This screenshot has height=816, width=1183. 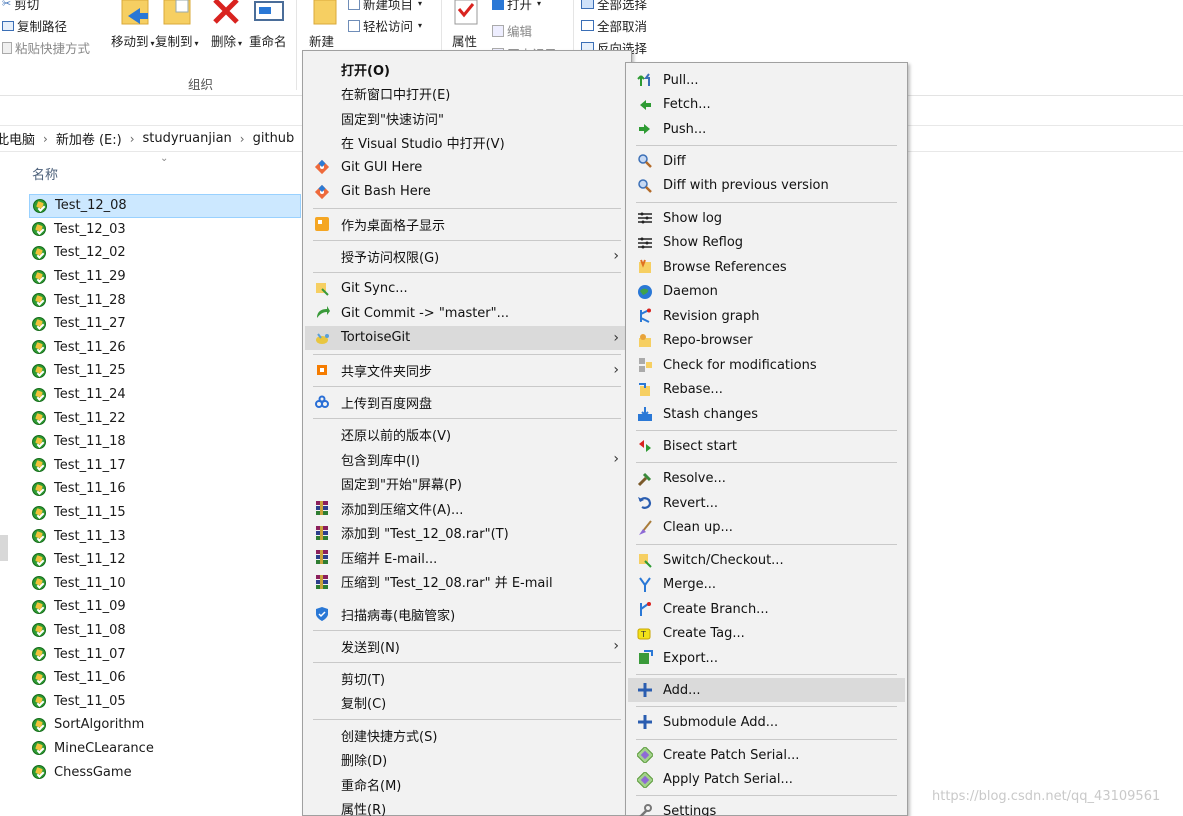 I want to click on context-menu-item: 作为桌面格子显示, so click(x=467, y=224).